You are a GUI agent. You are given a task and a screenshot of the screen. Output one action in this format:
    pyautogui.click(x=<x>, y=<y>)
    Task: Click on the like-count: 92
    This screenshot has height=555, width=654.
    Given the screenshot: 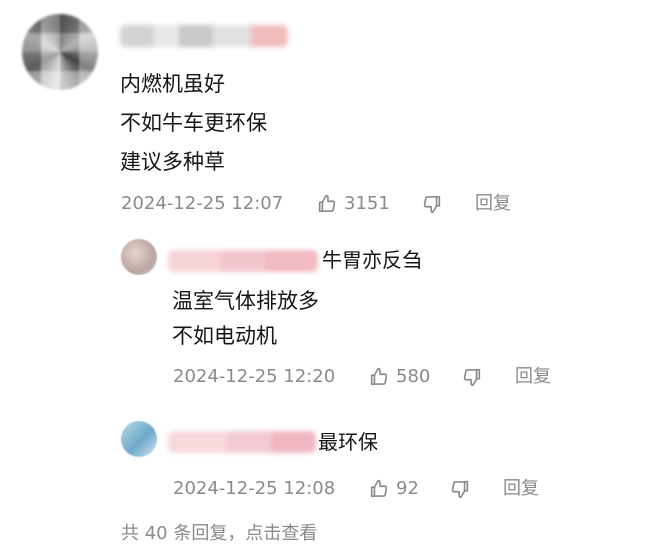 What is the action you would take?
    pyautogui.click(x=407, y=488)
    